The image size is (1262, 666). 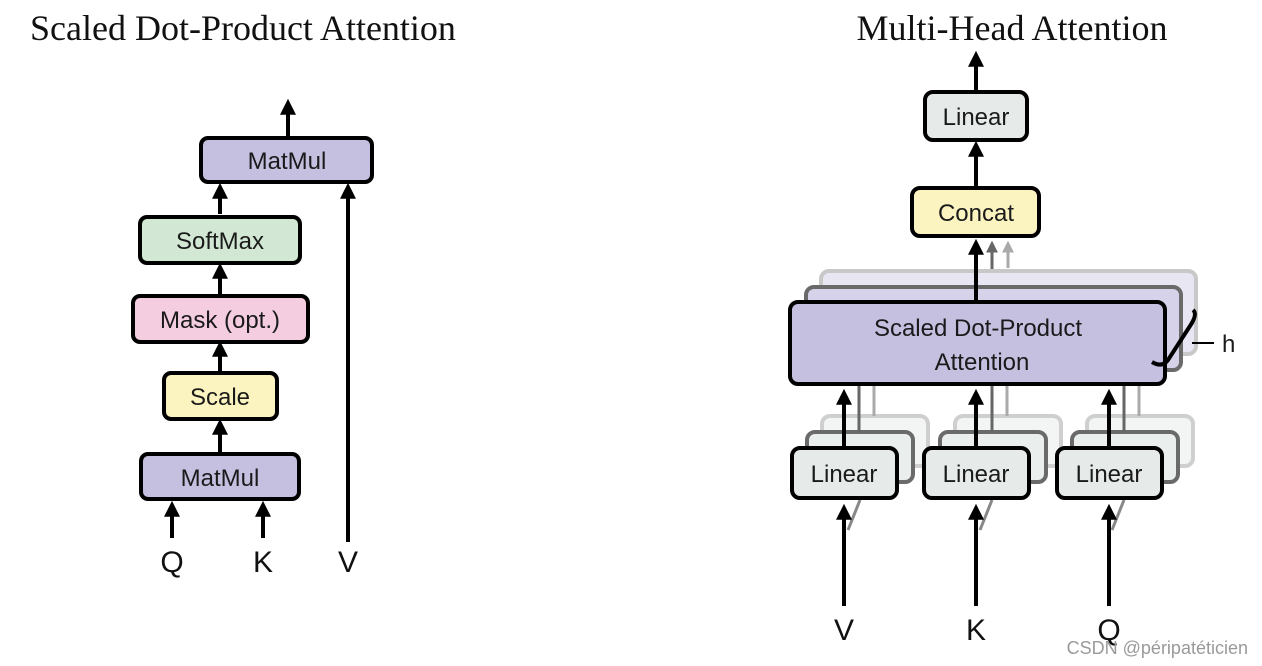 I want to click on box-concat: Concat, so click(x=975, y=212).